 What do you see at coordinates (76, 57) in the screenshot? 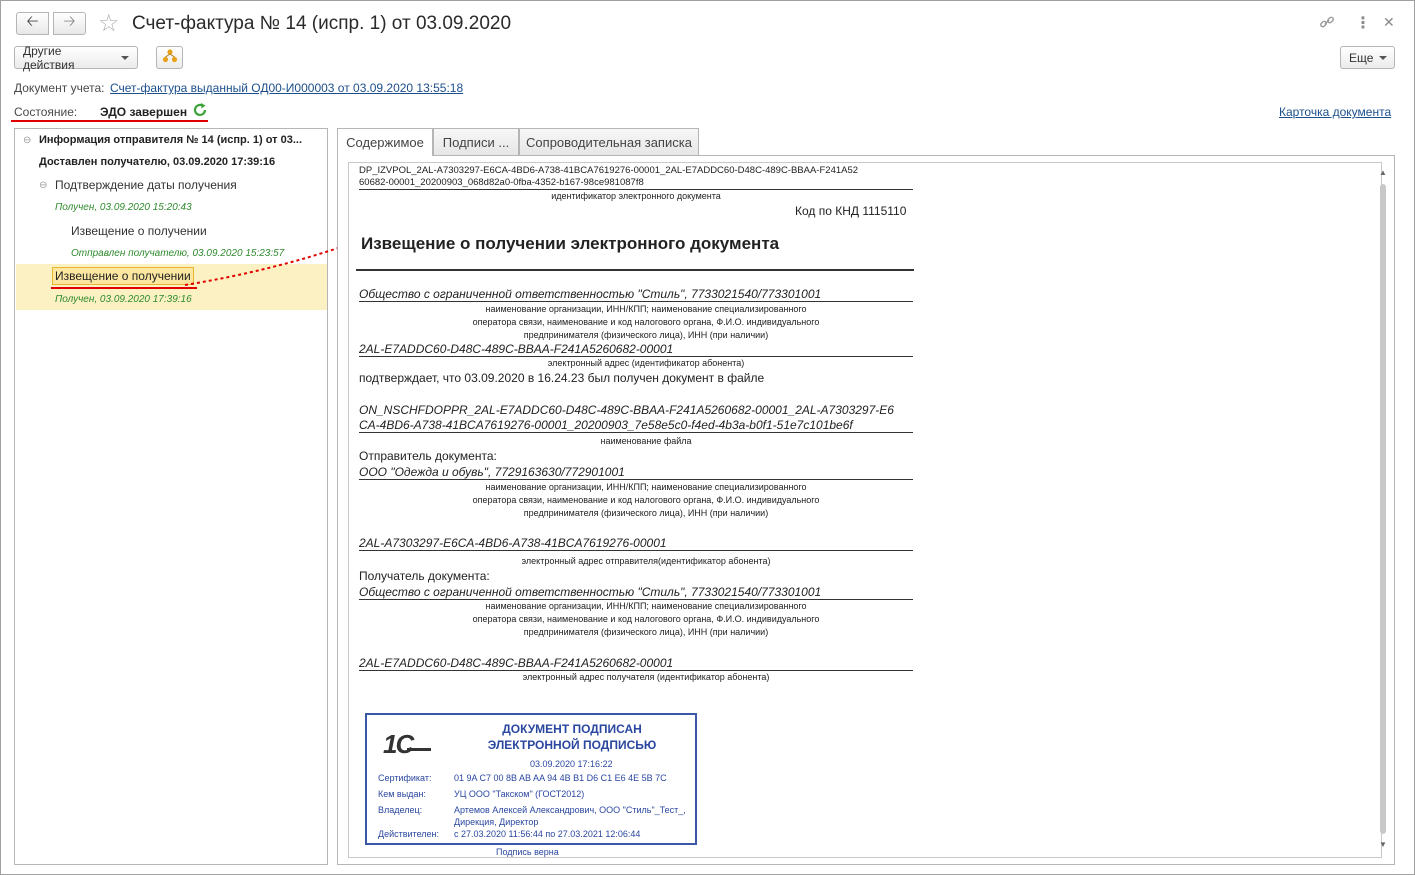
I see `other-actions-button: Другие действия` at bounding box center [76, 57].